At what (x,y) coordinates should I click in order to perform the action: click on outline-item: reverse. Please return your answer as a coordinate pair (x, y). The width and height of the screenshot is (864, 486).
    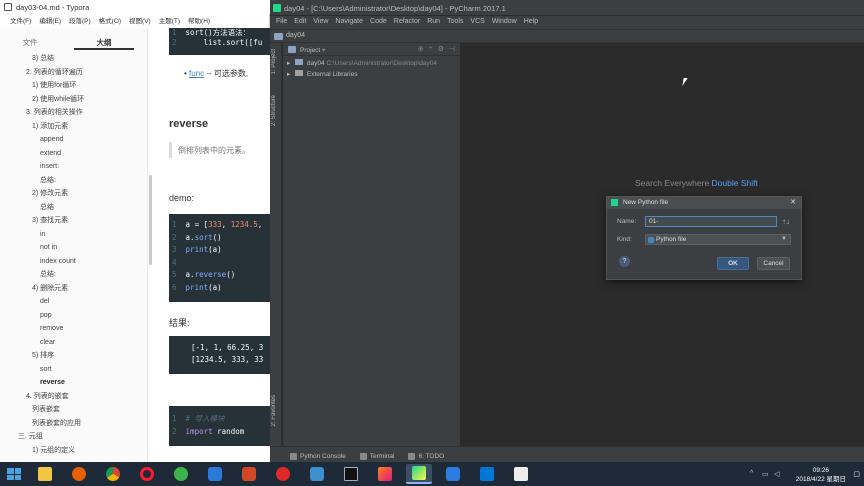
    Looking at the image, I should click on (73, 383).